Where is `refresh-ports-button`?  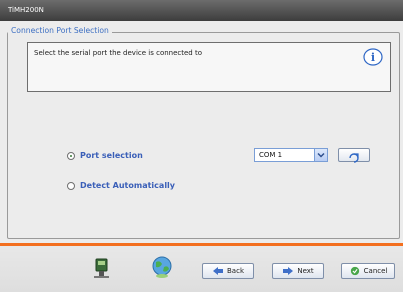
refresh-ports-button is located at coordinates (354, 155).